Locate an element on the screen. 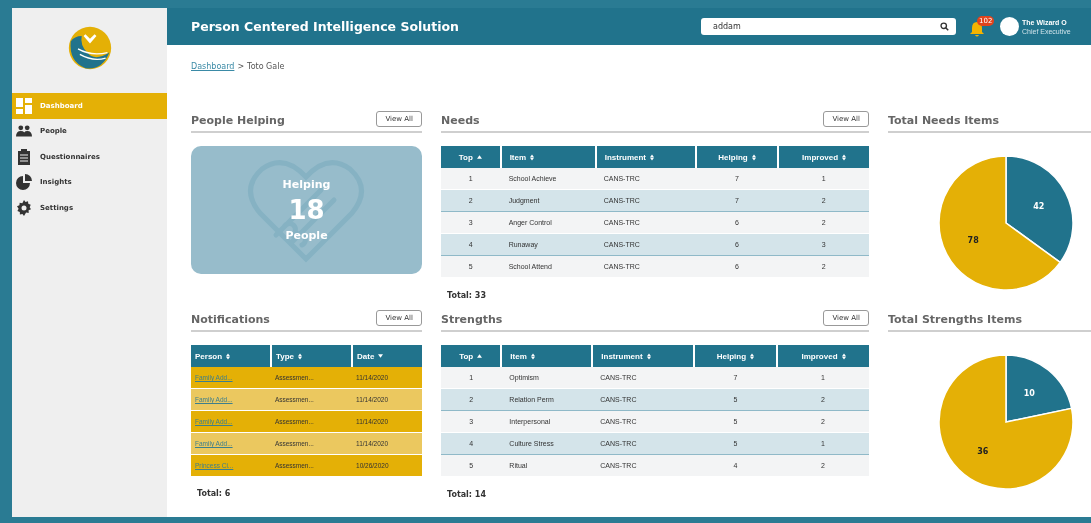 The width and height of the screenshot is (1091, 523). app-title: Person Centered Intelligence Solution is located at coordinates (325, 26).